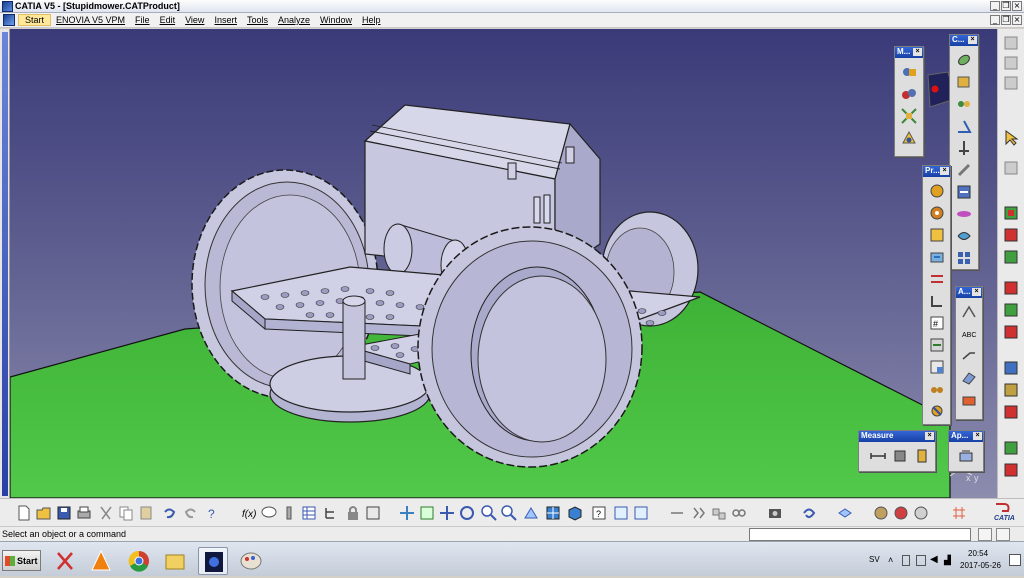 The height and width of the screenshot is (578, 1024). I want to click on design-table-icon, so click(373, 513).